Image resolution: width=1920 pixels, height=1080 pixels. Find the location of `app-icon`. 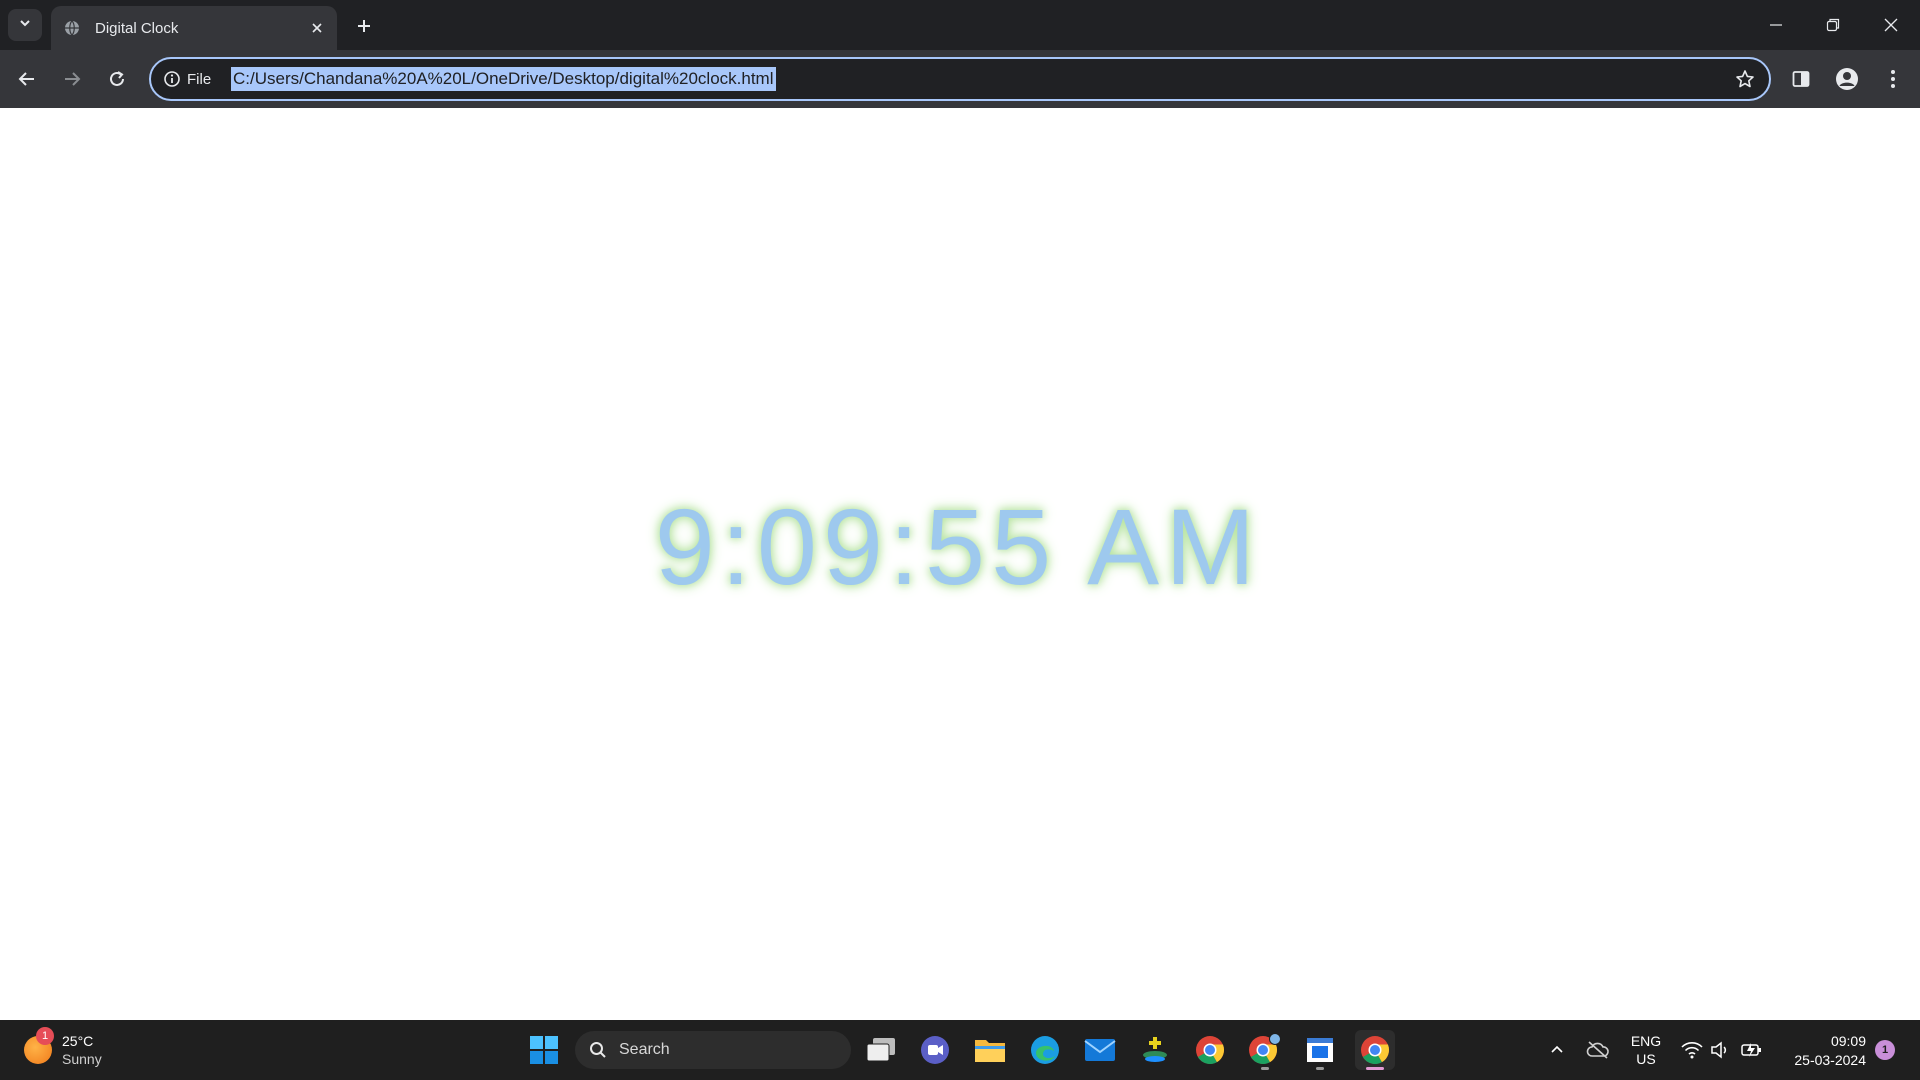

app-icon is located at coordinates (1155, 1049).